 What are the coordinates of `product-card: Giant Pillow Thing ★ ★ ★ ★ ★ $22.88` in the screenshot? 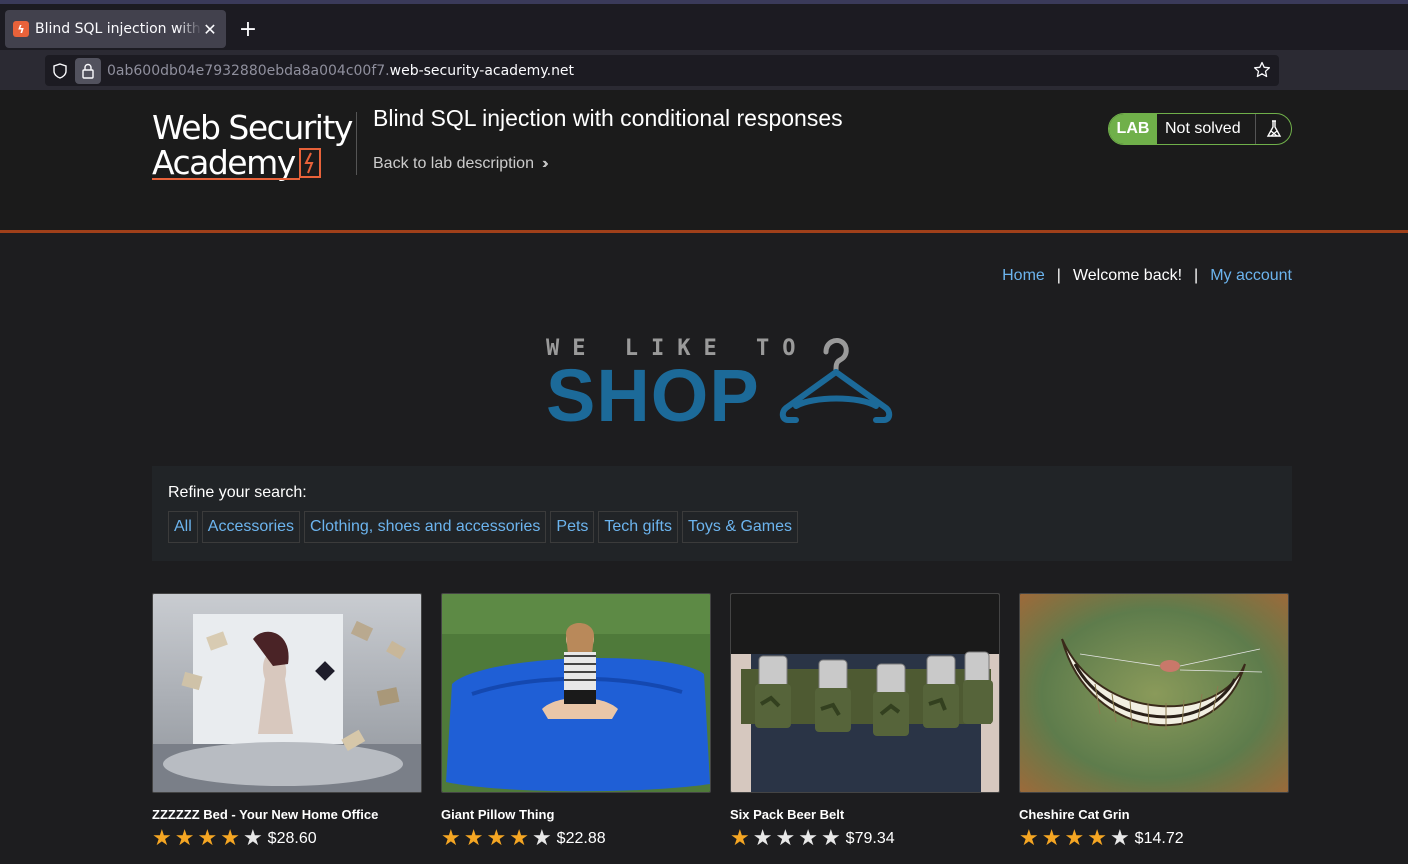 It's located at (576, 721).